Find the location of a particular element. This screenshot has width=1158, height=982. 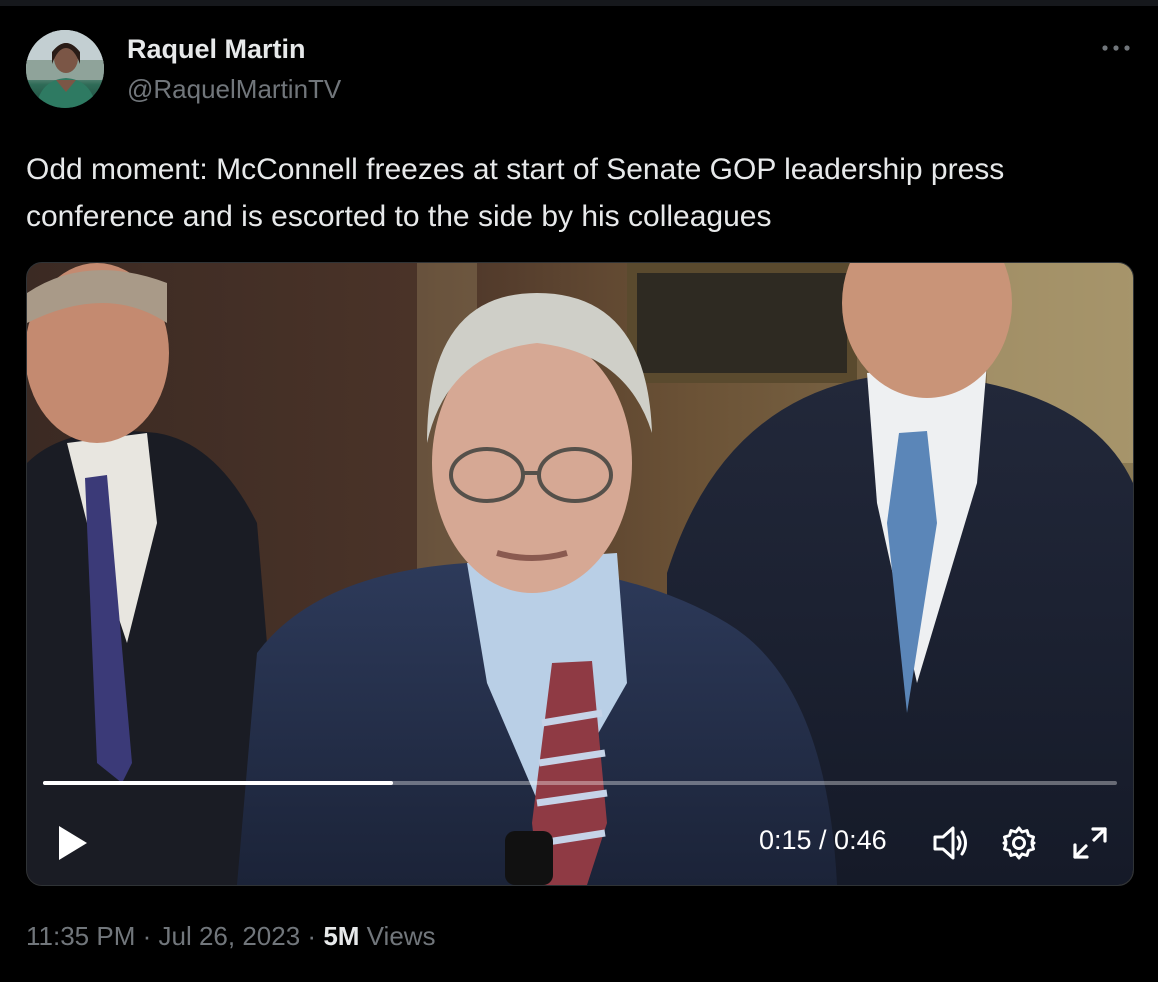

author-handle: @RaquelMartinTV is located at coordinates (234, 89).